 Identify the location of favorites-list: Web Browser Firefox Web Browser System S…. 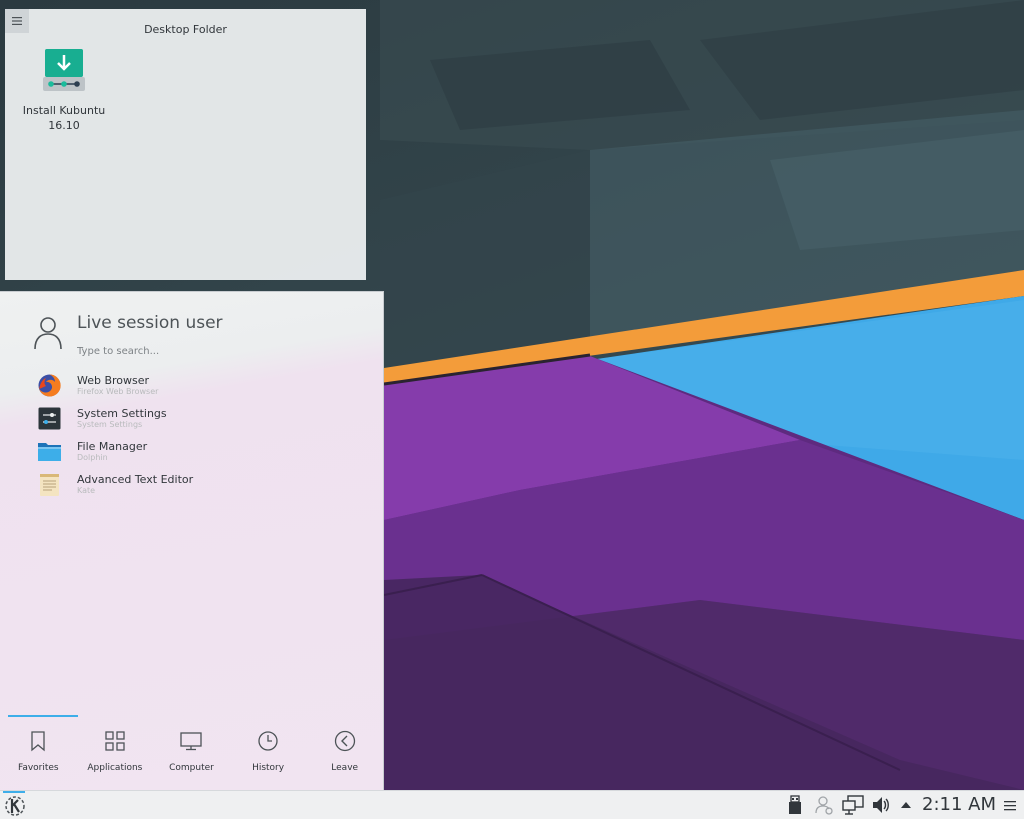
(191, 436).